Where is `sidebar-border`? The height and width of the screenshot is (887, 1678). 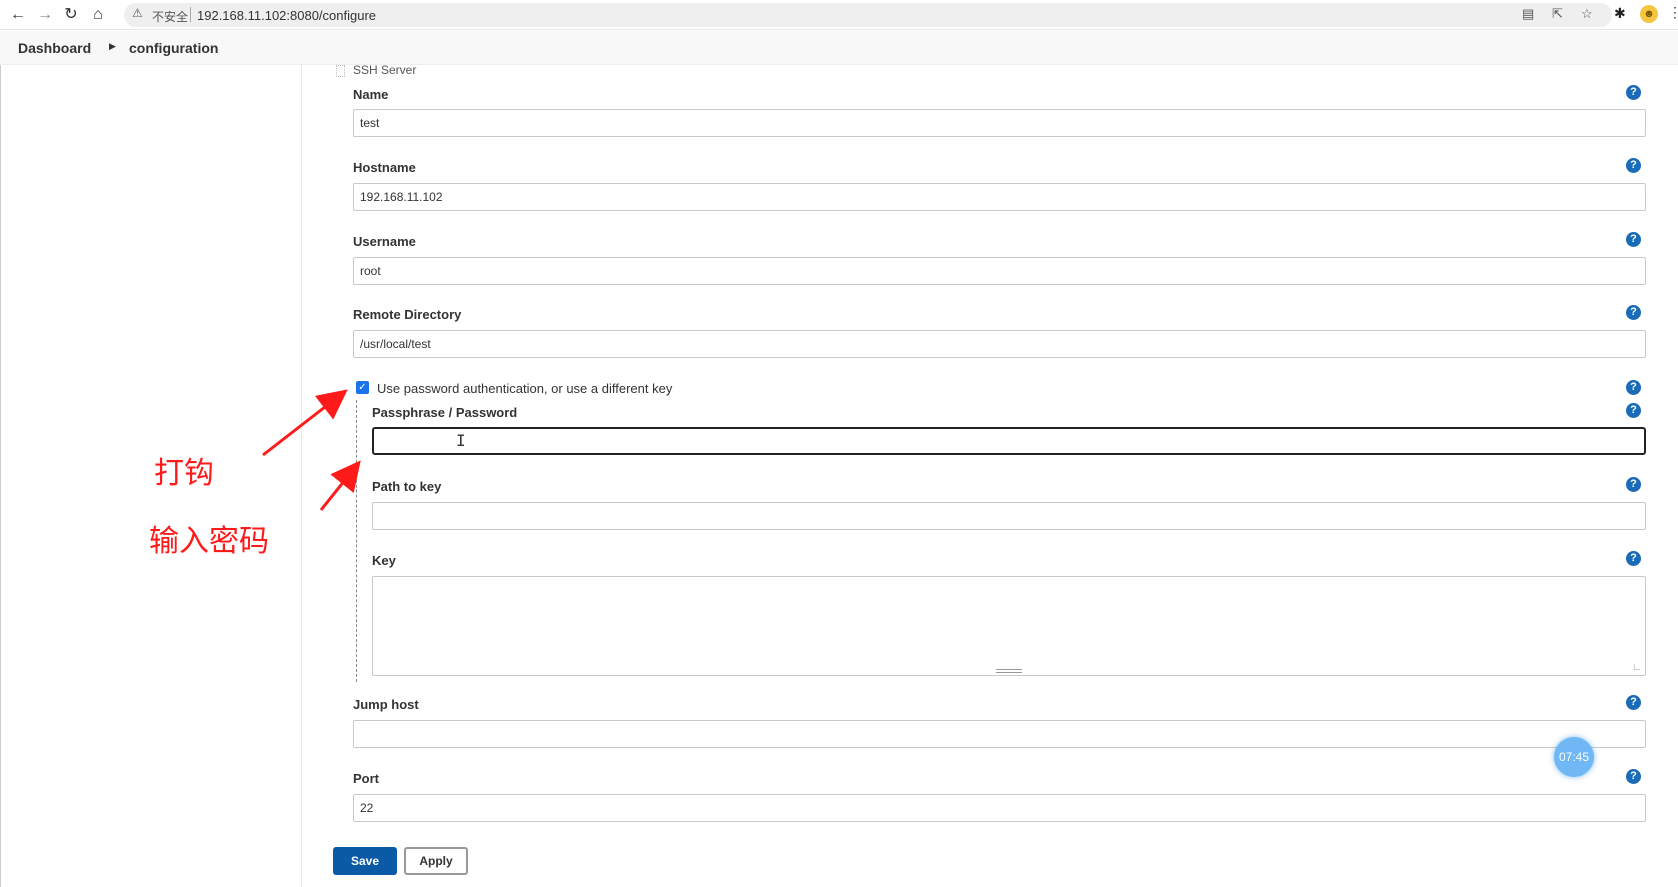 sidebar-border is located at coordinates (0, 476).